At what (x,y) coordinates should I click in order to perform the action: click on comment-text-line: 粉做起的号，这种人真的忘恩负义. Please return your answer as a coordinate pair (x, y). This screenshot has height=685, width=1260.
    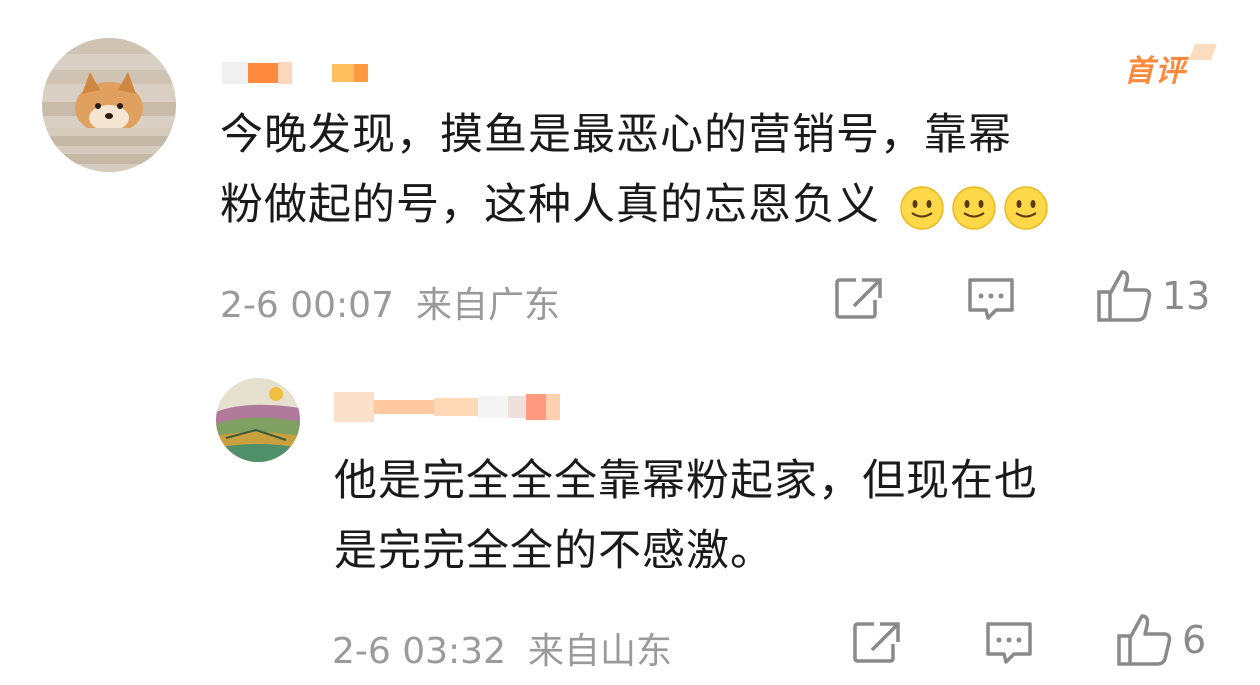
    Looking at the image, I should click on (550, 205).